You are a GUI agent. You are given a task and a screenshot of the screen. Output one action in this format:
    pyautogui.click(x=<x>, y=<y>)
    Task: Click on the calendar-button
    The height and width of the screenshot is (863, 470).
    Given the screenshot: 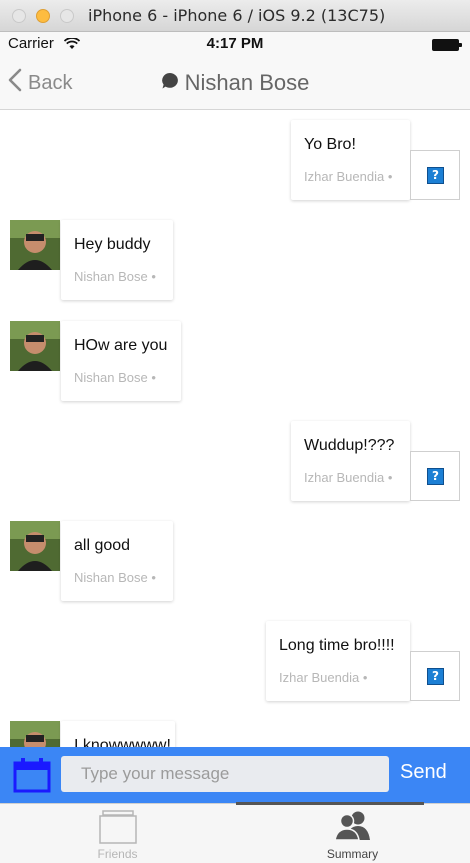 What is the action you would take?
    pyautogui.click(x=32, y=775)
    